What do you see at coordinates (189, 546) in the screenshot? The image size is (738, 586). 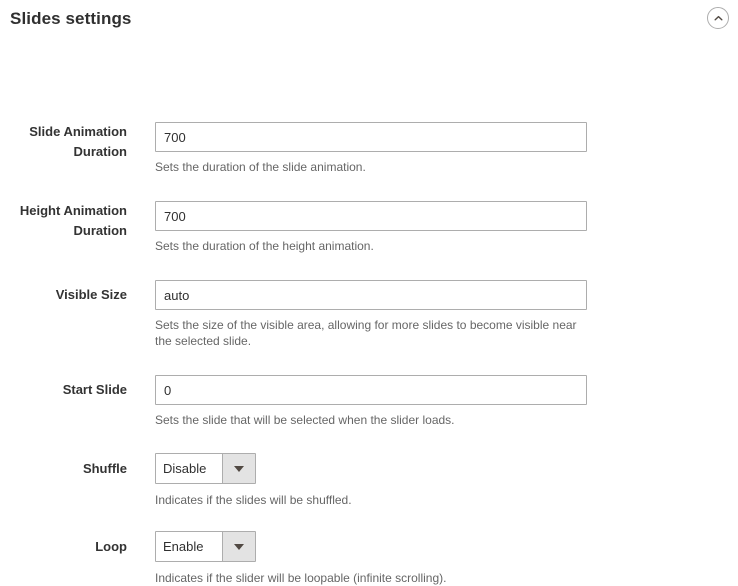 I see `loop-selected-value: Enable` at bounding box center [189, 546].